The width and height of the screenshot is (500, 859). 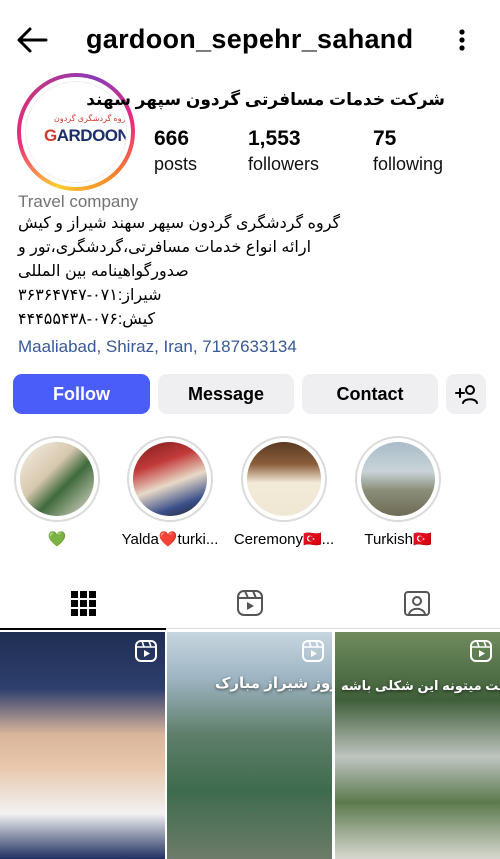 I want to click on grid-icon, so click(x=83, y=603).